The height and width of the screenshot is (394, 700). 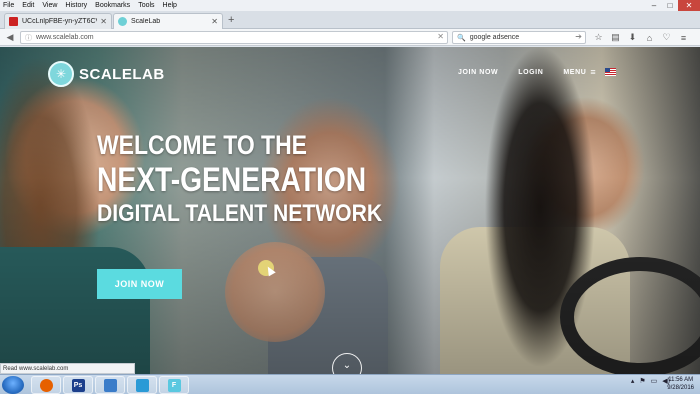 I want to click on tab-label: ScaleLab, so click(x=146, y=21).